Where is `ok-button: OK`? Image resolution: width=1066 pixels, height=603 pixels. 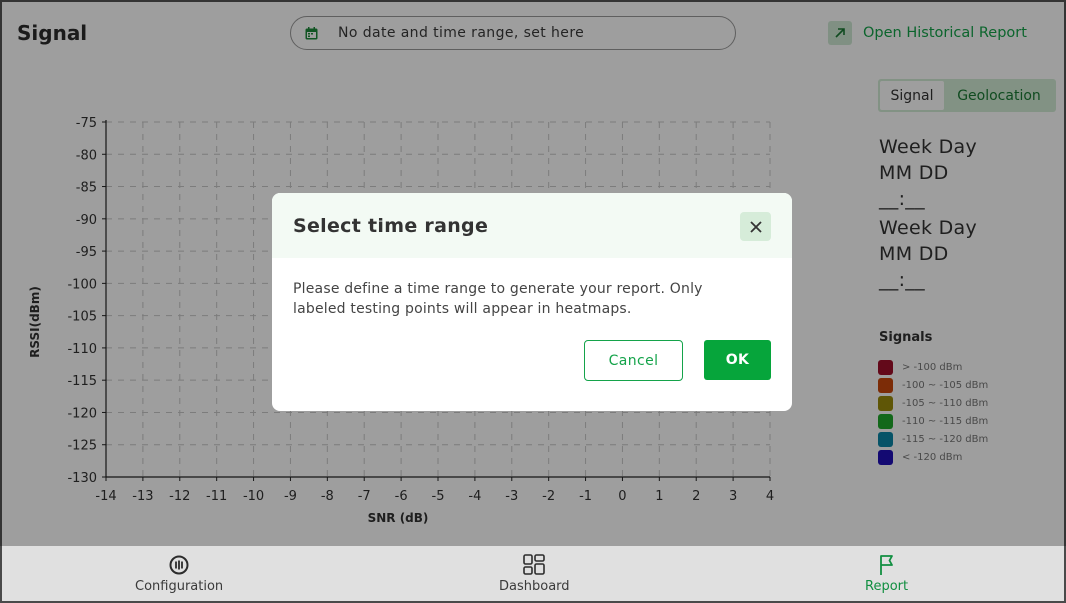 ok-button: OK is located at coordinates (737, 360).